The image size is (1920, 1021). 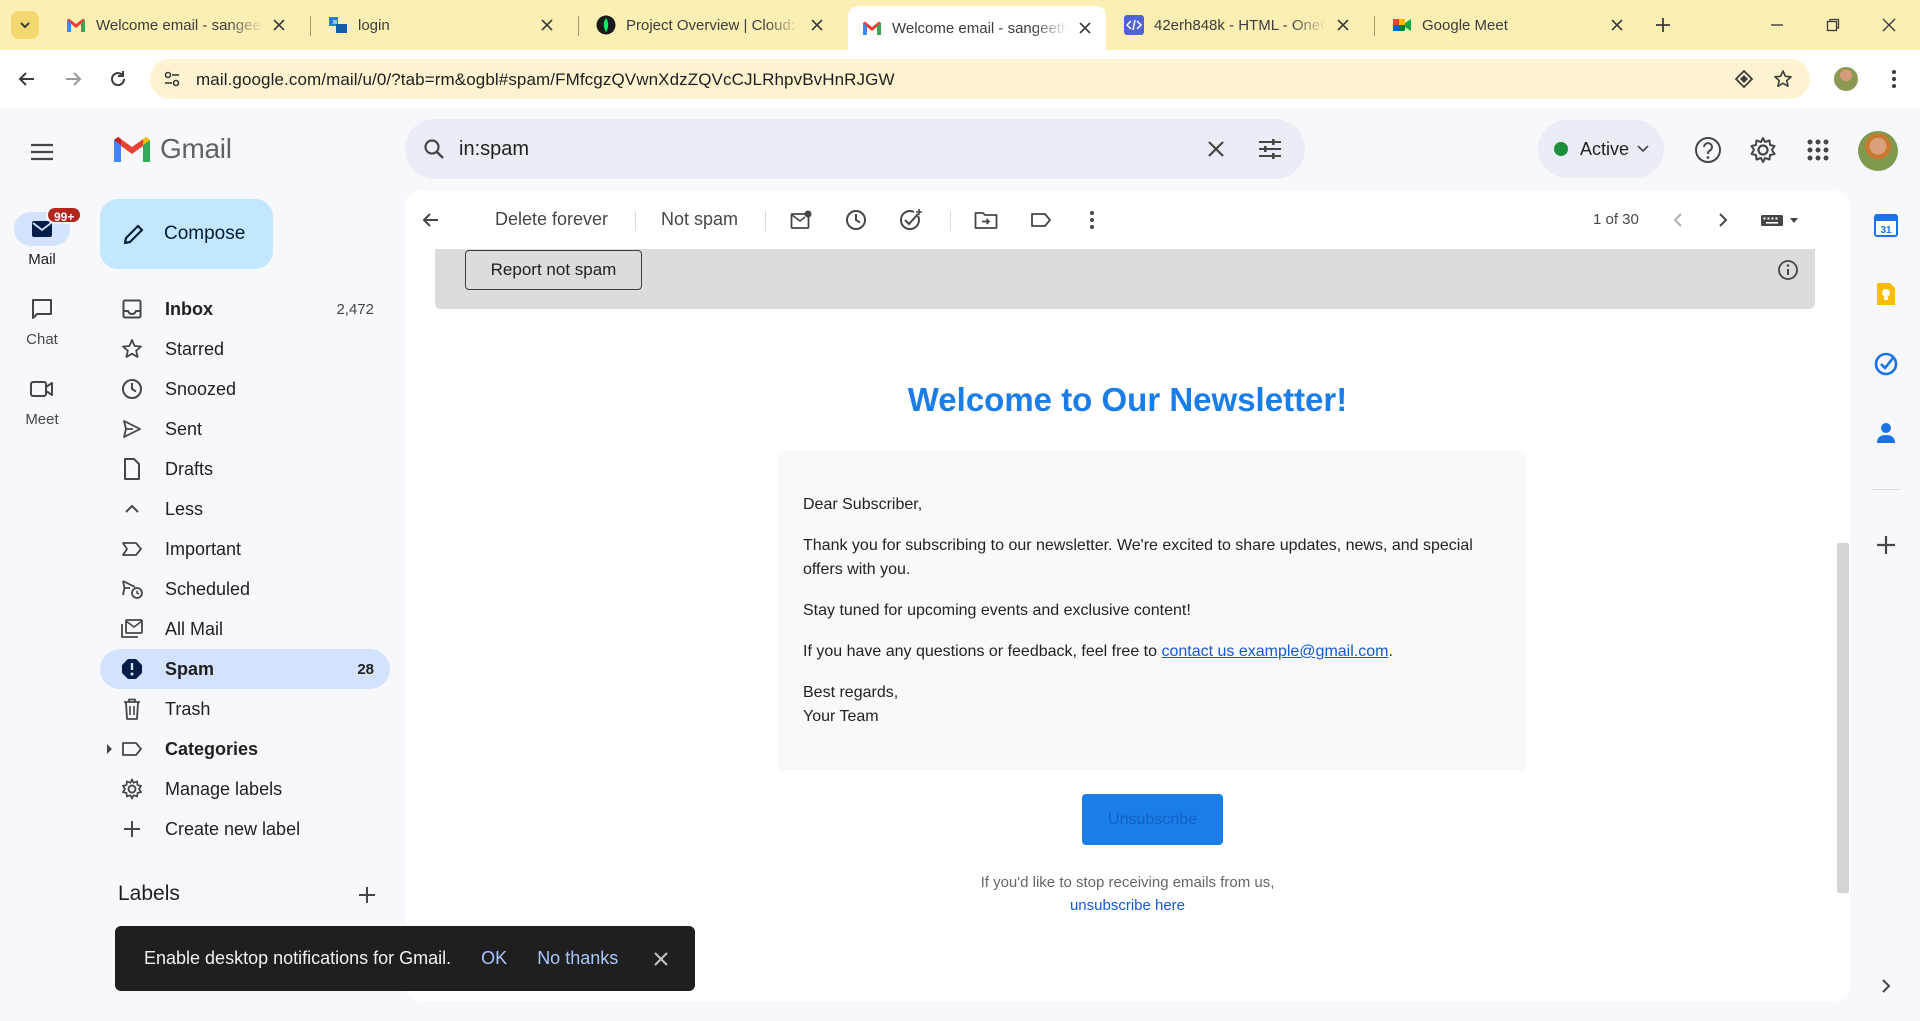 I want to click on browser-tab-6: Google Meet, so click(x=1508, y=25).